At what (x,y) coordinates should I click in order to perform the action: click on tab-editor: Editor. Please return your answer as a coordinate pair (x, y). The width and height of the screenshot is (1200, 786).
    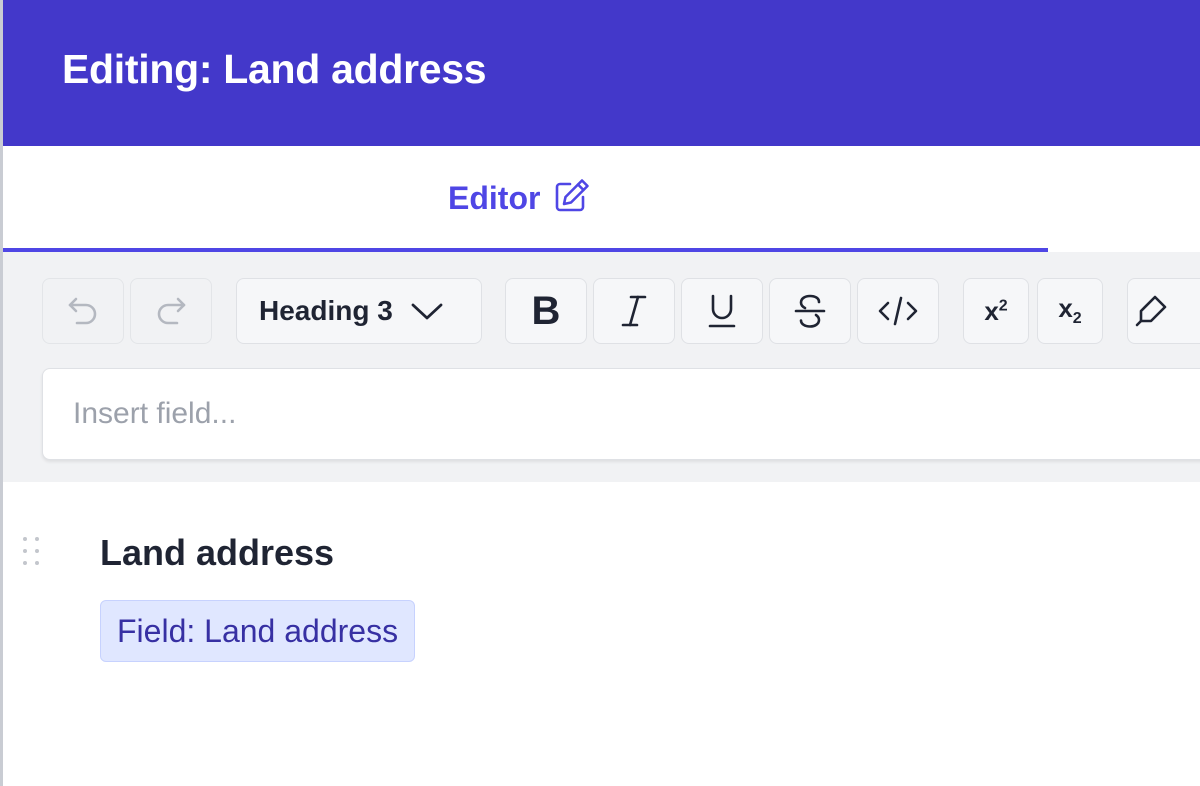
    Looking at the image, I should click on (524, 199).